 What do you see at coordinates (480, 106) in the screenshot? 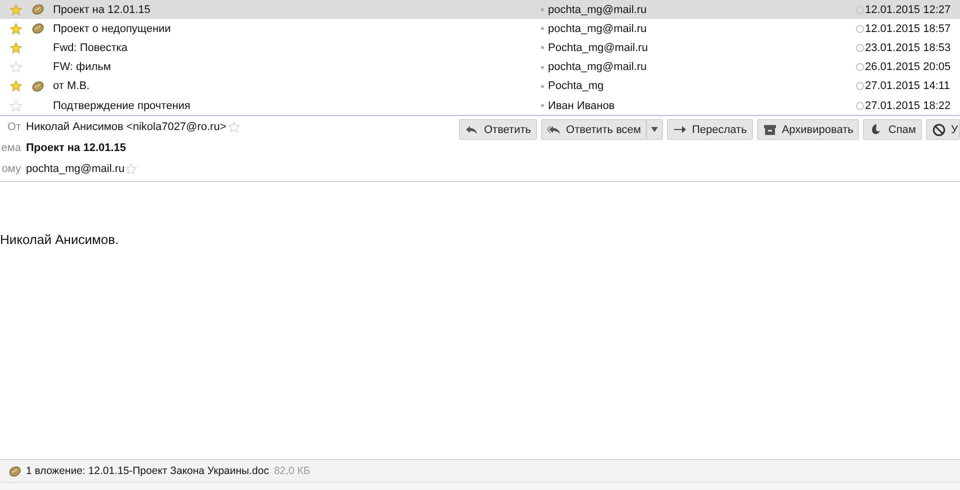
I see `message-row: Подтверждение прочтения Иван Иванов 27.01.2015 18:22` at bounding box center [480, 106].